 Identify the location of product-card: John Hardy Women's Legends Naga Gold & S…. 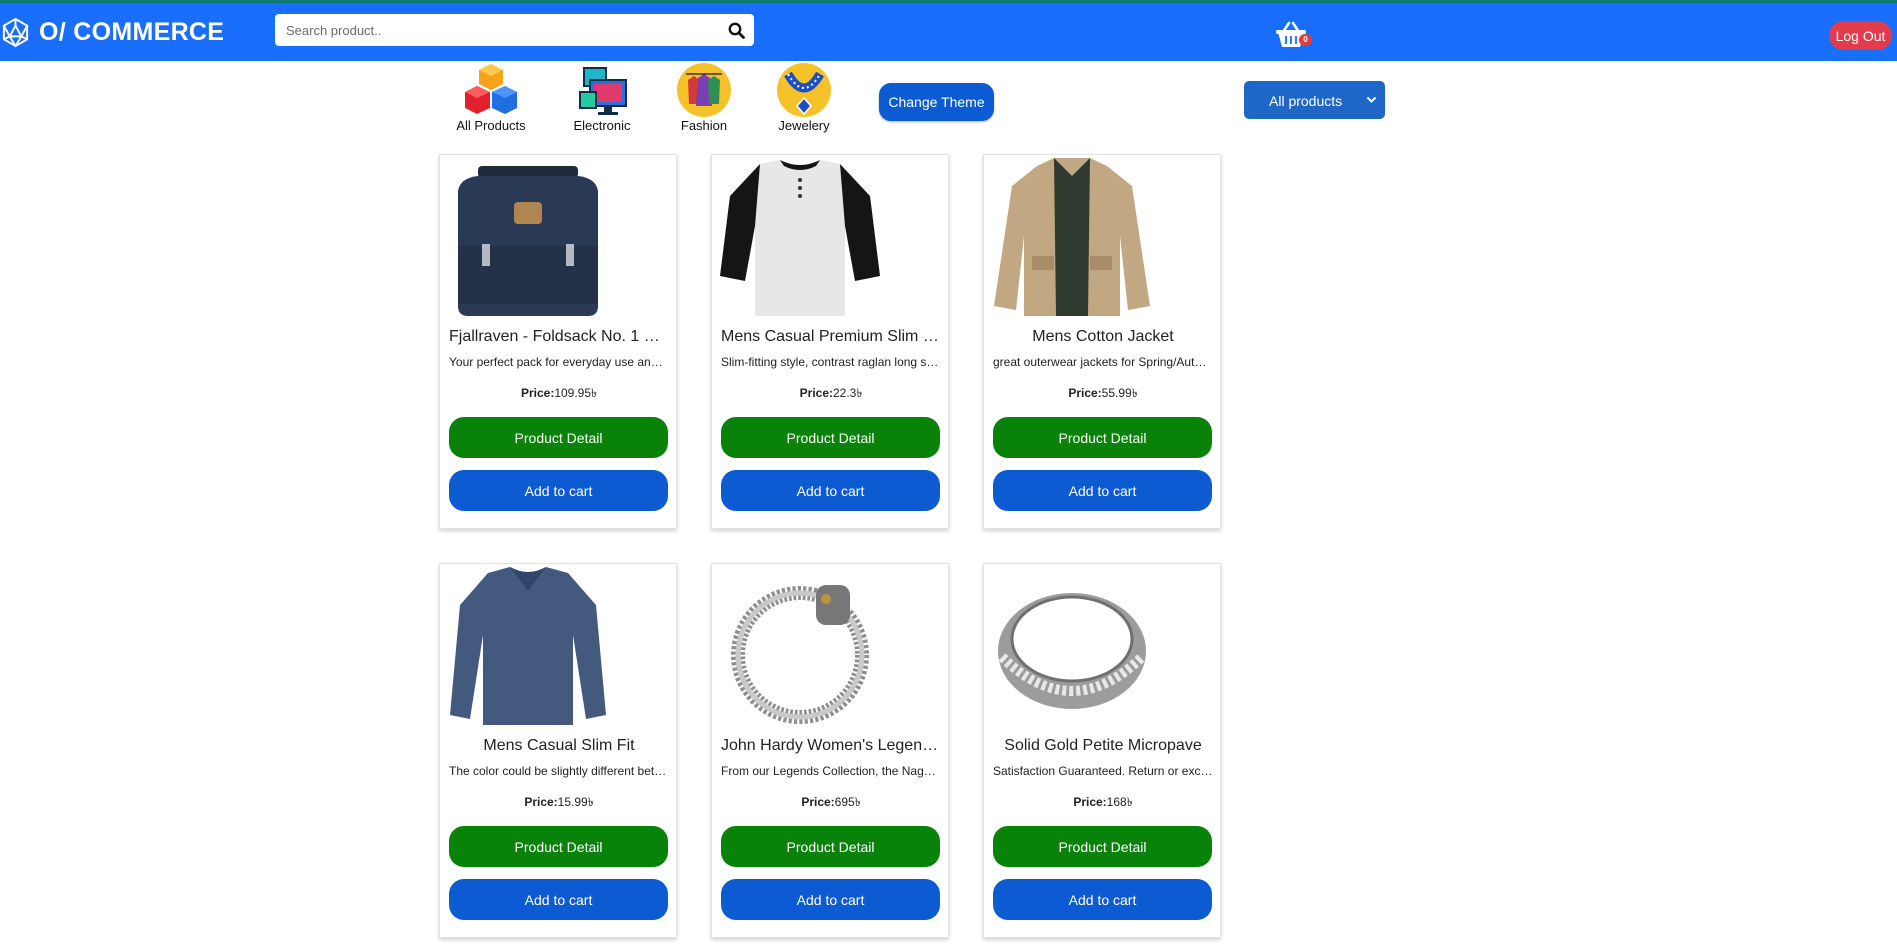
(830, 750).